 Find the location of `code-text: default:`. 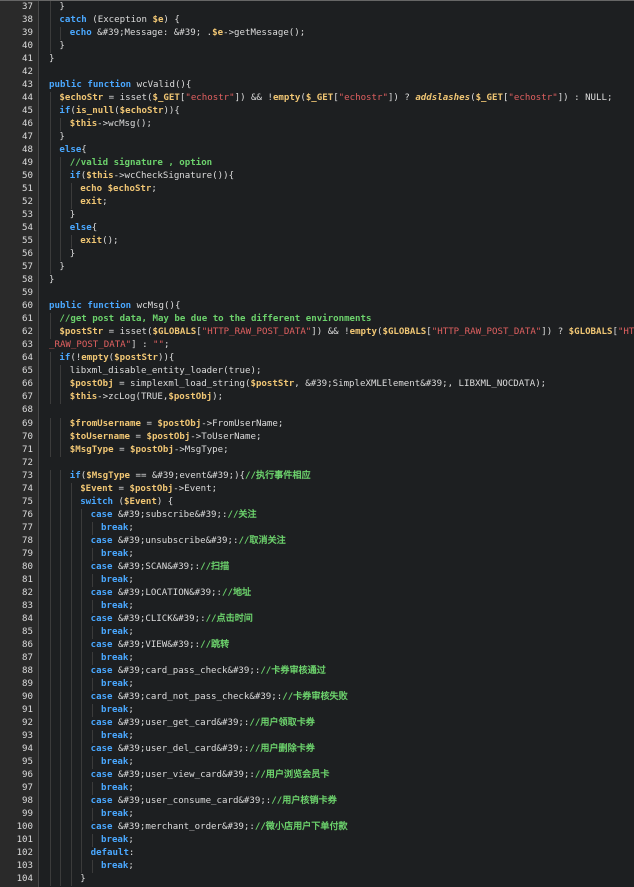

code-text: default: is located at coordinates (113, 853).